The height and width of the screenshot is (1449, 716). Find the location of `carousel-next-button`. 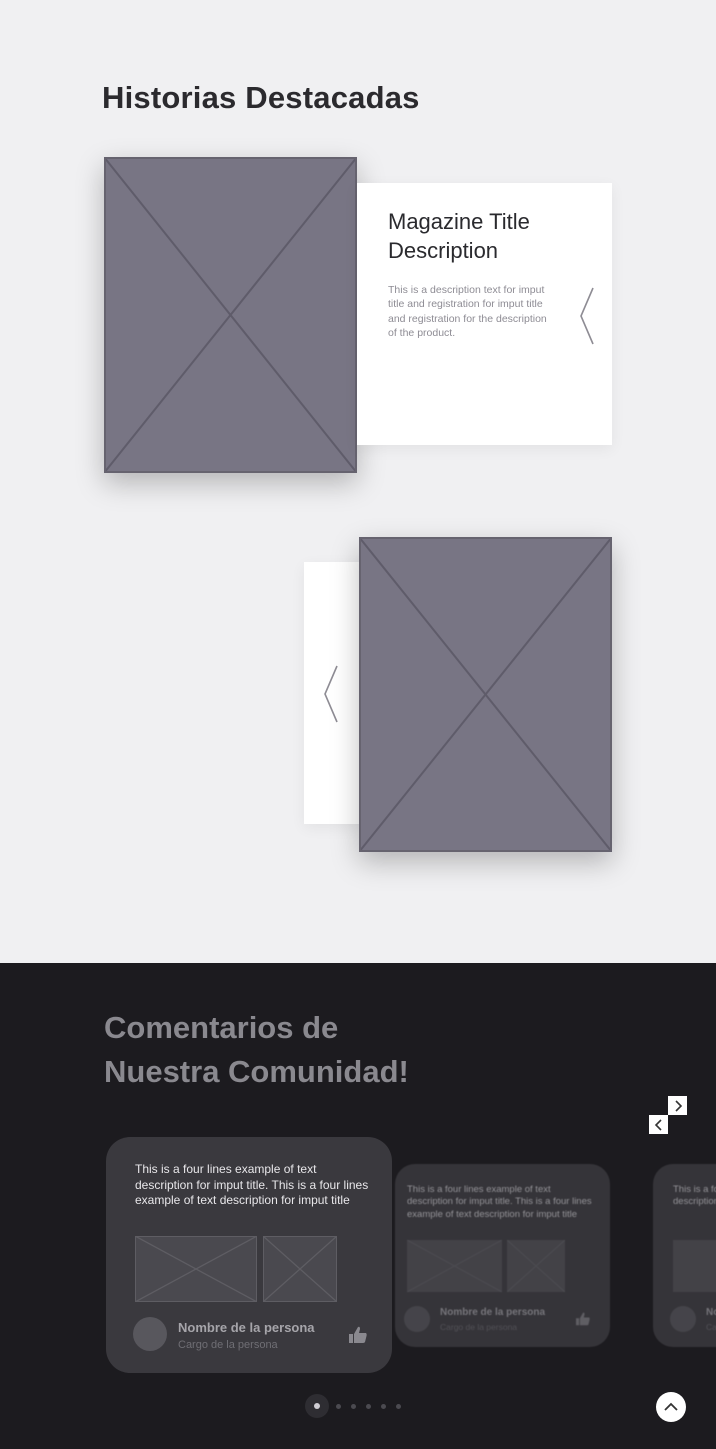

carousel-next-button is located at coordinates (677, 1105).